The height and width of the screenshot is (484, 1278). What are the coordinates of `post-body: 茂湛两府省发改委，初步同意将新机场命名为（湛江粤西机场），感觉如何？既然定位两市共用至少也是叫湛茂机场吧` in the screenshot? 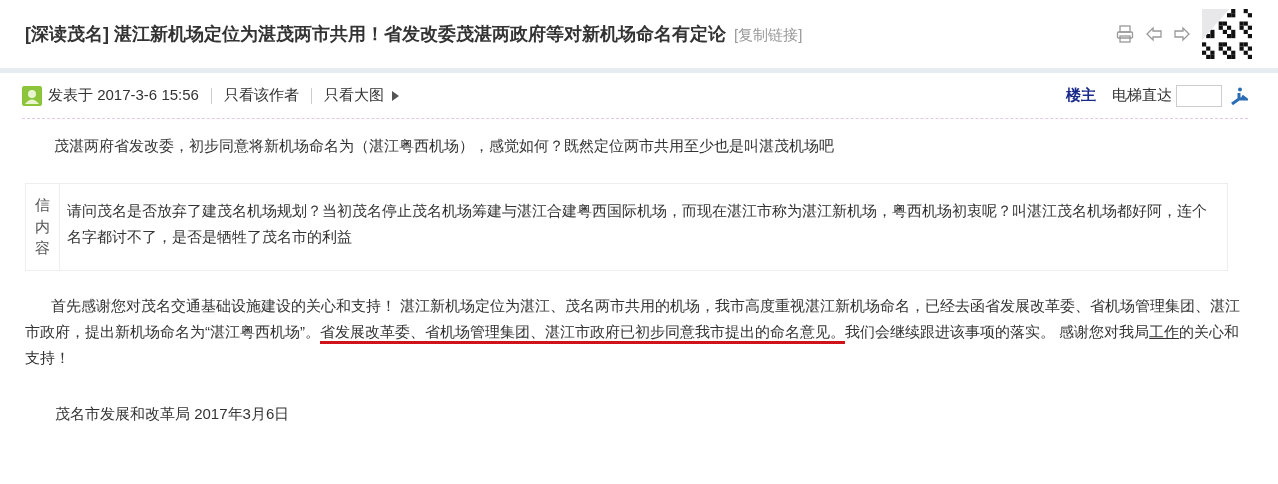 It's located at (444, 146).